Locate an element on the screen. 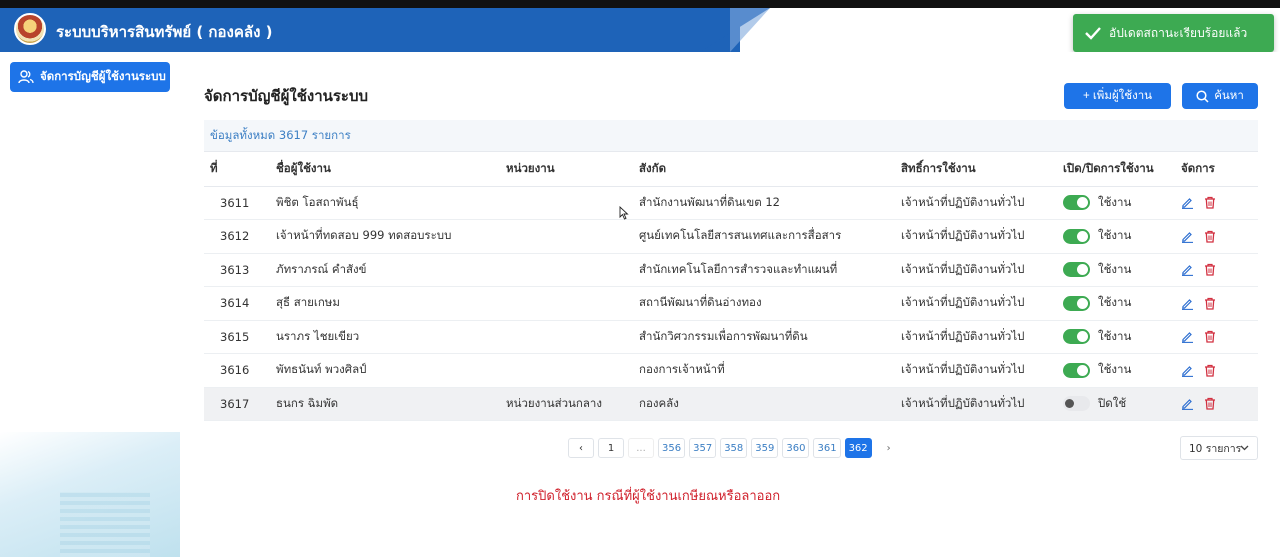 The height and width of the screenshot is (557, 1280). sidebar: จัดการบัญชีผู้ใช้งานระบบ is located at coordinates (90, 304).